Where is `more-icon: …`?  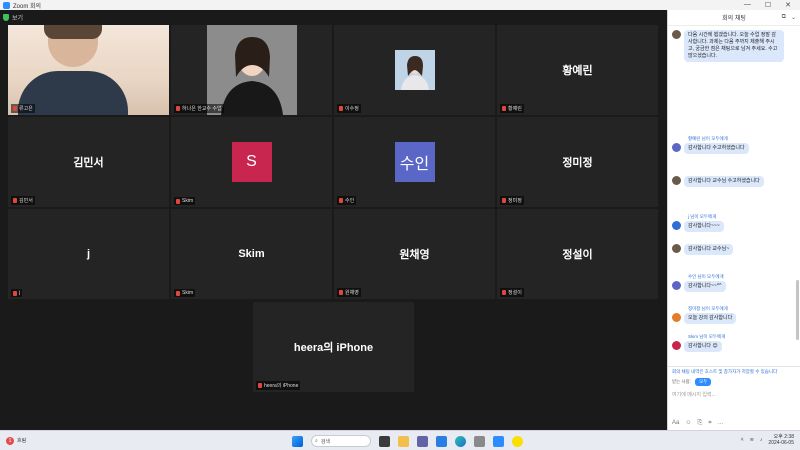
more-icon: … is located at coordinates (721, 423).